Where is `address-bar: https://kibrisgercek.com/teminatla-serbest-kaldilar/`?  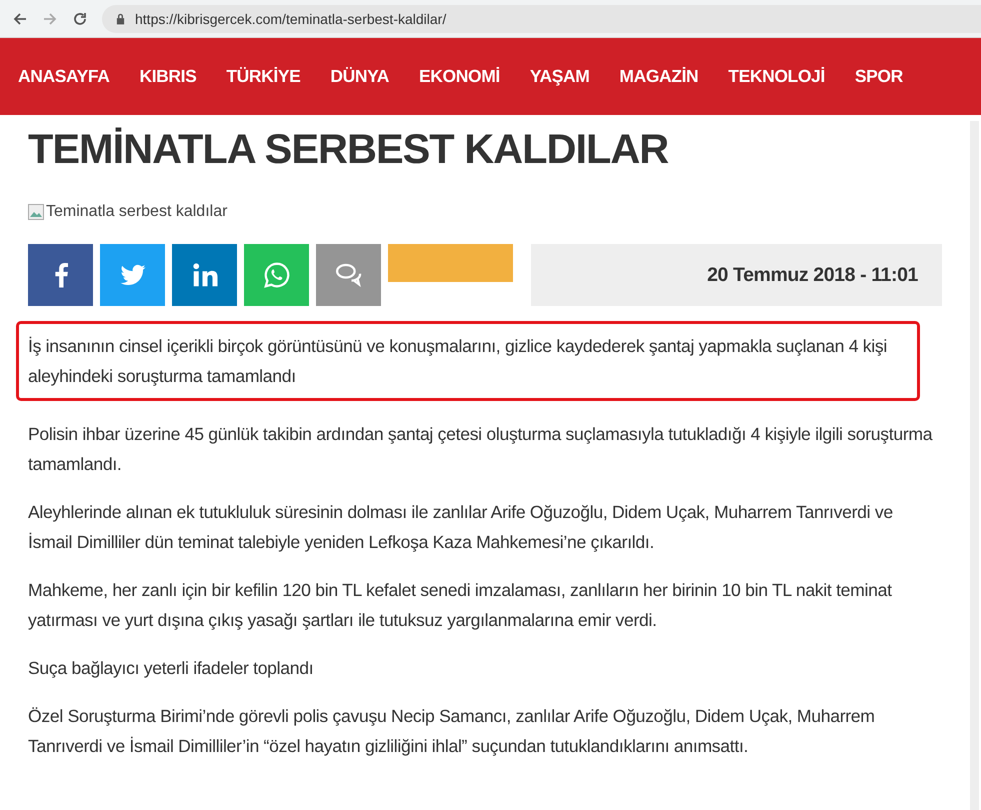 address-bar: https://kibrisgercek.com/teminatla-serbest-kaldilar/ is located at coordinates (541, 18).